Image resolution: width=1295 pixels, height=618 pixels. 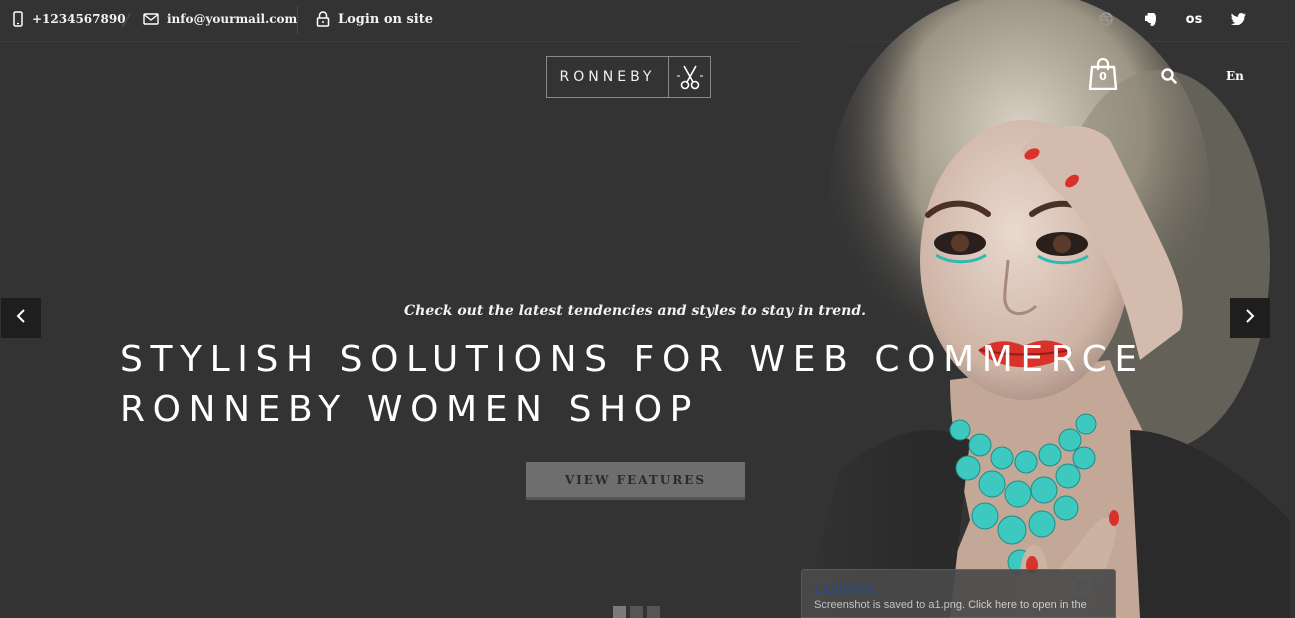 I want to click on cart-button: 0, so click(x=1103, y=74).